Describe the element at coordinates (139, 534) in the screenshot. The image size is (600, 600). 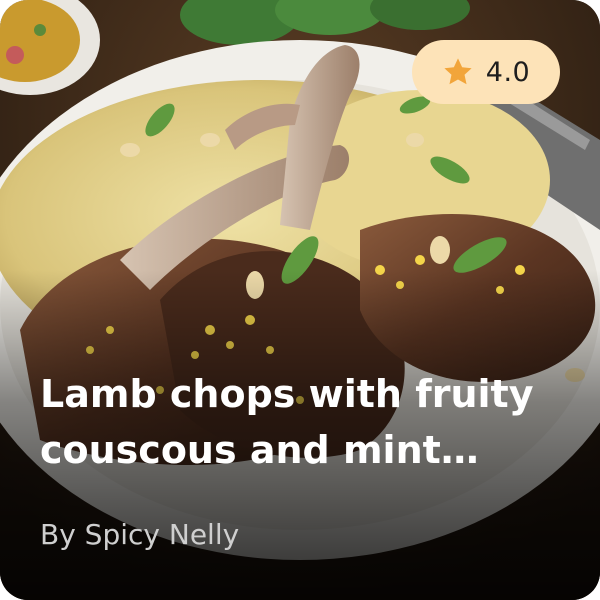
I see `recipe-author: By Spicy Nelly` at that location.